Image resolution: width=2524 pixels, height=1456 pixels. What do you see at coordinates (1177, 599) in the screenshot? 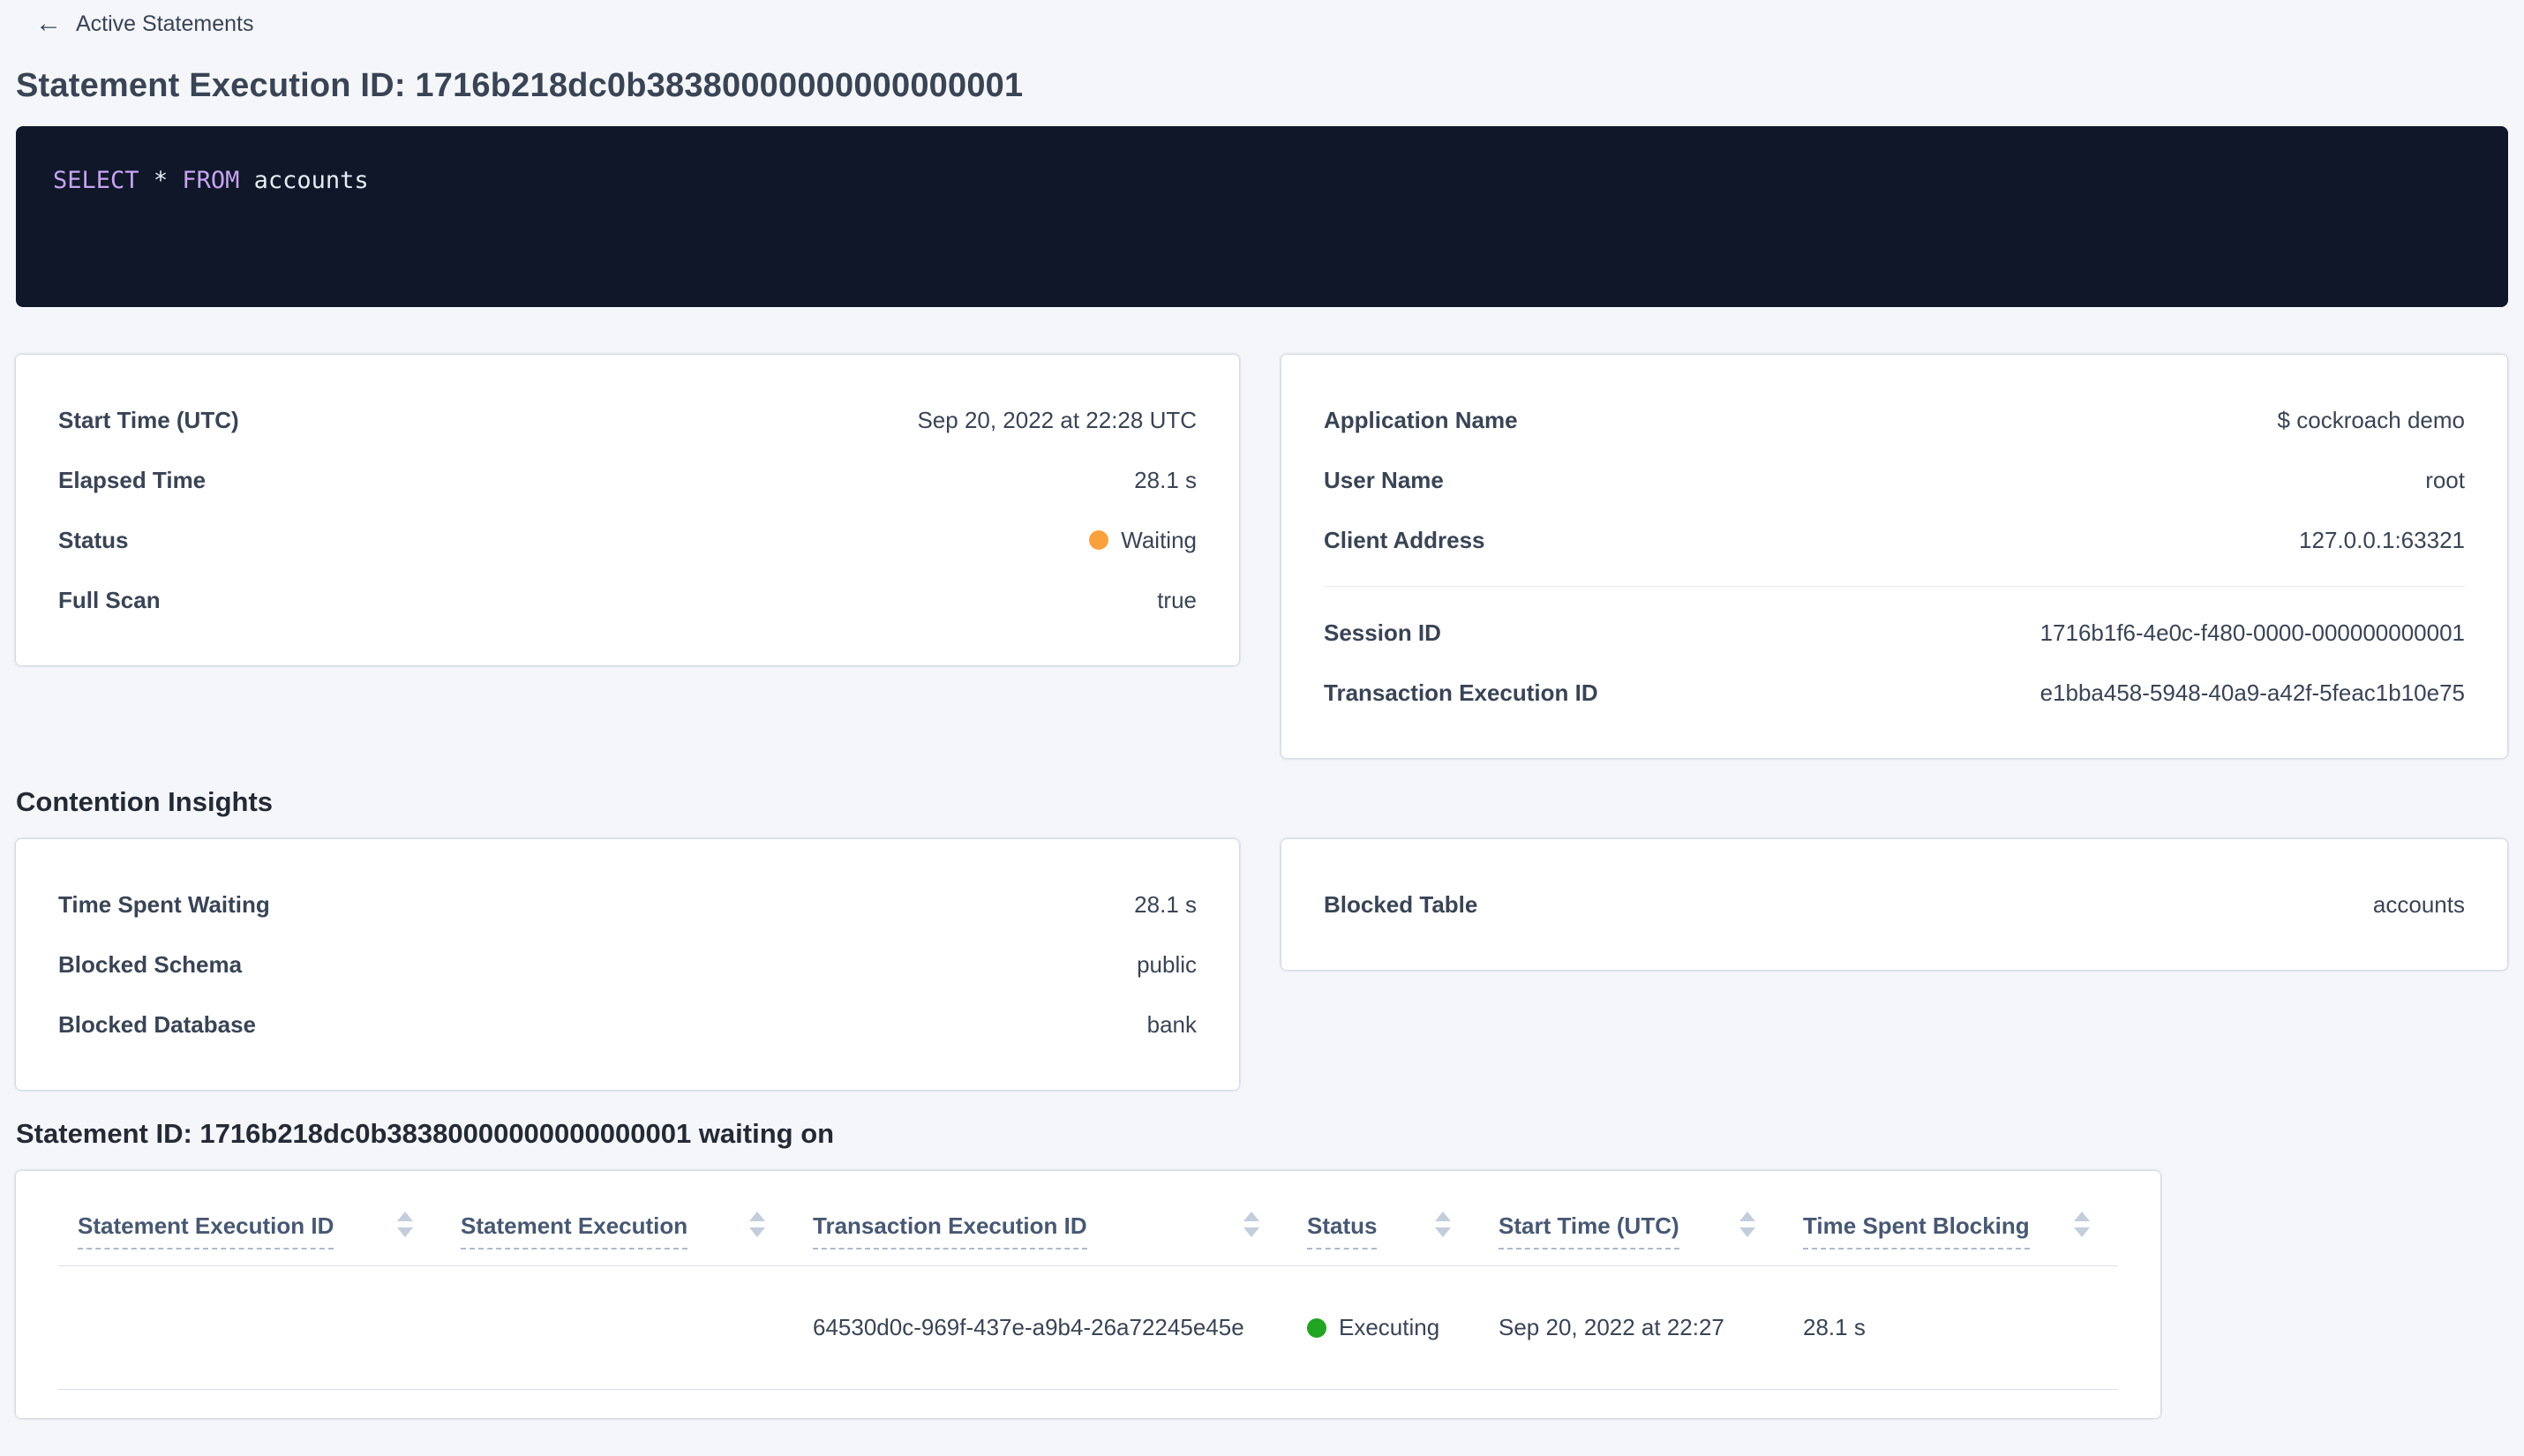
I see `full-scan-value: true` at bounding box center [1177, 599].